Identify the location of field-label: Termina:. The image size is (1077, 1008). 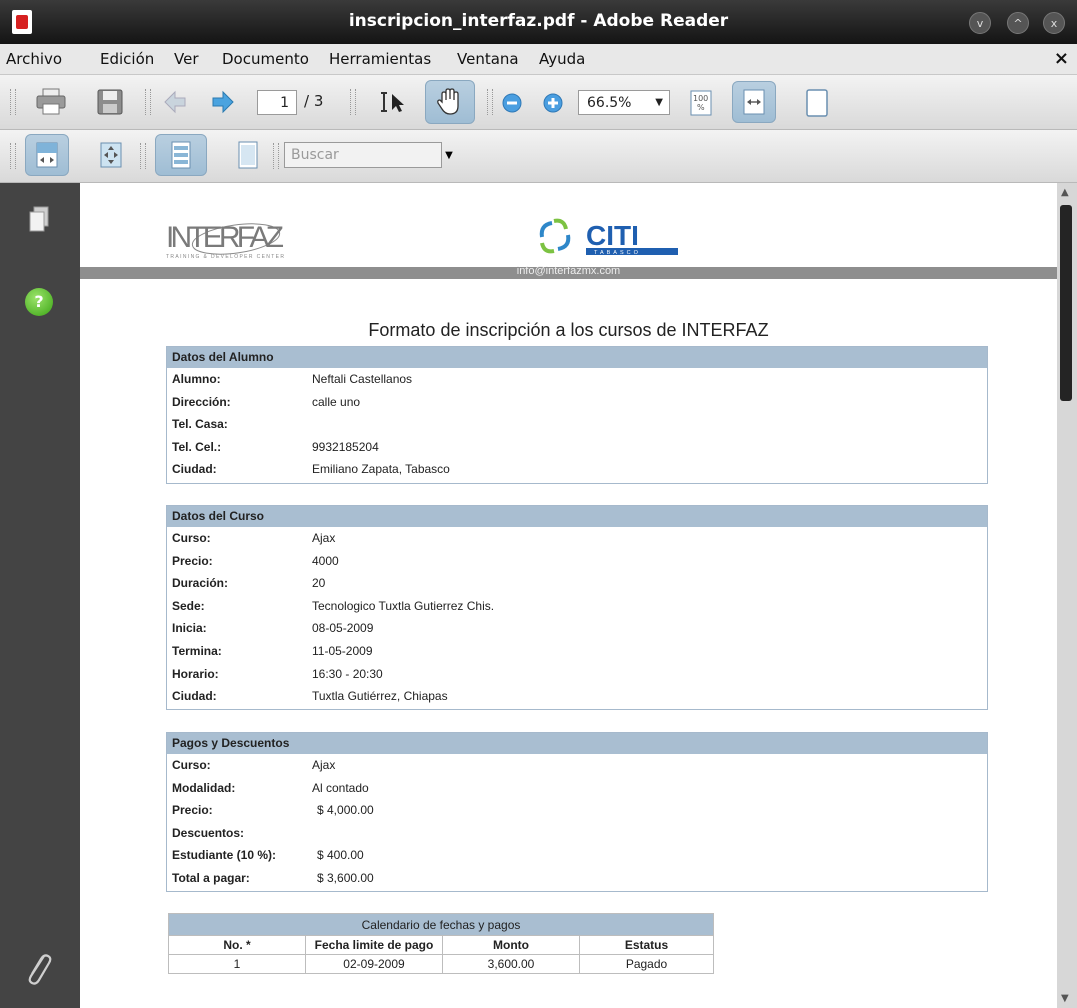
(197, 650).